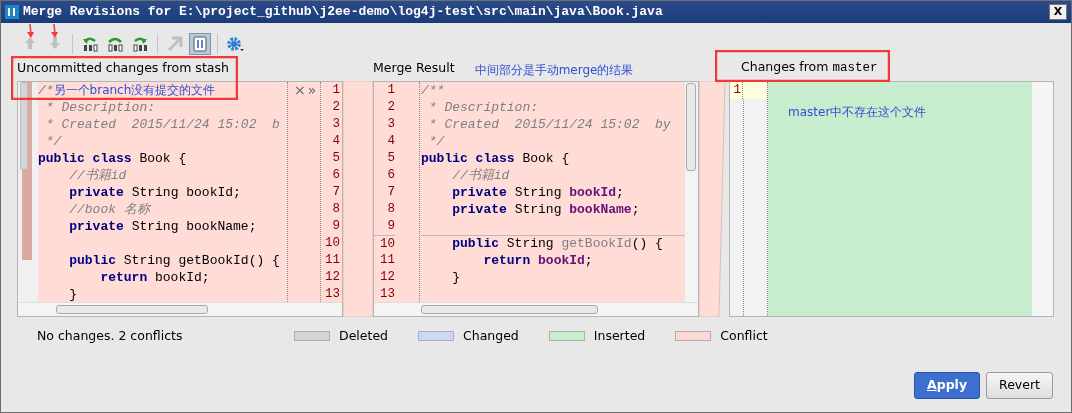 Image resolution: width=1072 pixels, height=413 pixels. I want to click on status-text: No changes. 2 conflicts, so click(110, 335).